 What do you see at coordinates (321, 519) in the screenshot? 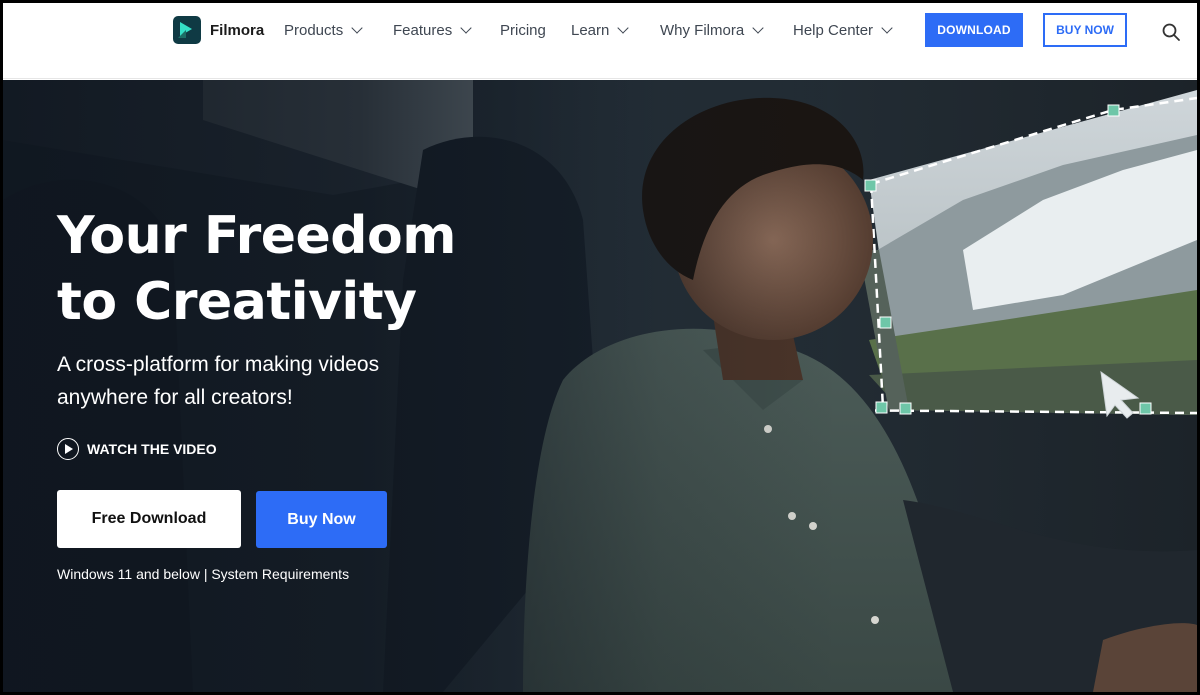
I see `hero-buy-now-button: Buy Now` at bounding box center [321, 519].